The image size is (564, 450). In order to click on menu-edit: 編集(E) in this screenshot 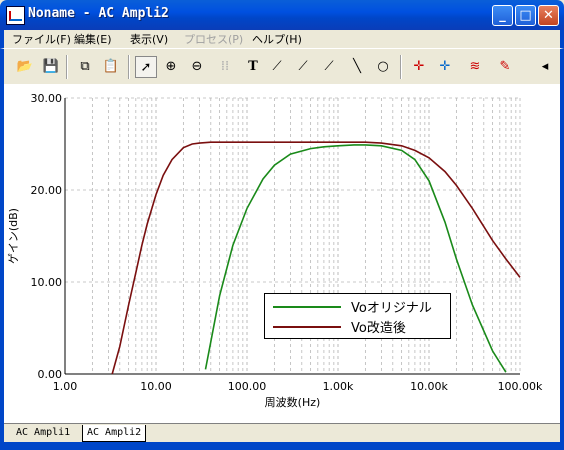, I will do `click(93, 39)`.